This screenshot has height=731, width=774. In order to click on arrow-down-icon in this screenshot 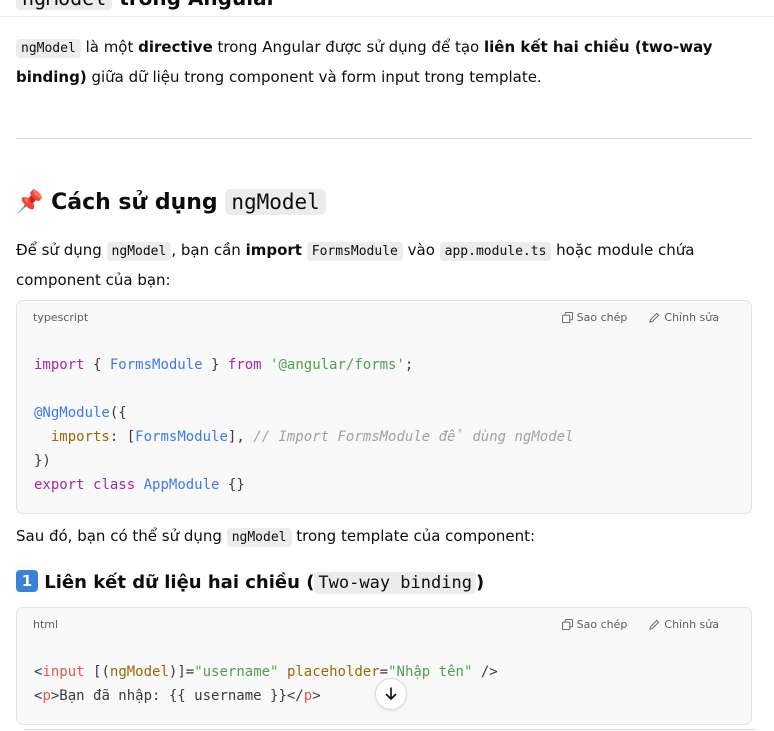, I will do `click(391, 693)`.